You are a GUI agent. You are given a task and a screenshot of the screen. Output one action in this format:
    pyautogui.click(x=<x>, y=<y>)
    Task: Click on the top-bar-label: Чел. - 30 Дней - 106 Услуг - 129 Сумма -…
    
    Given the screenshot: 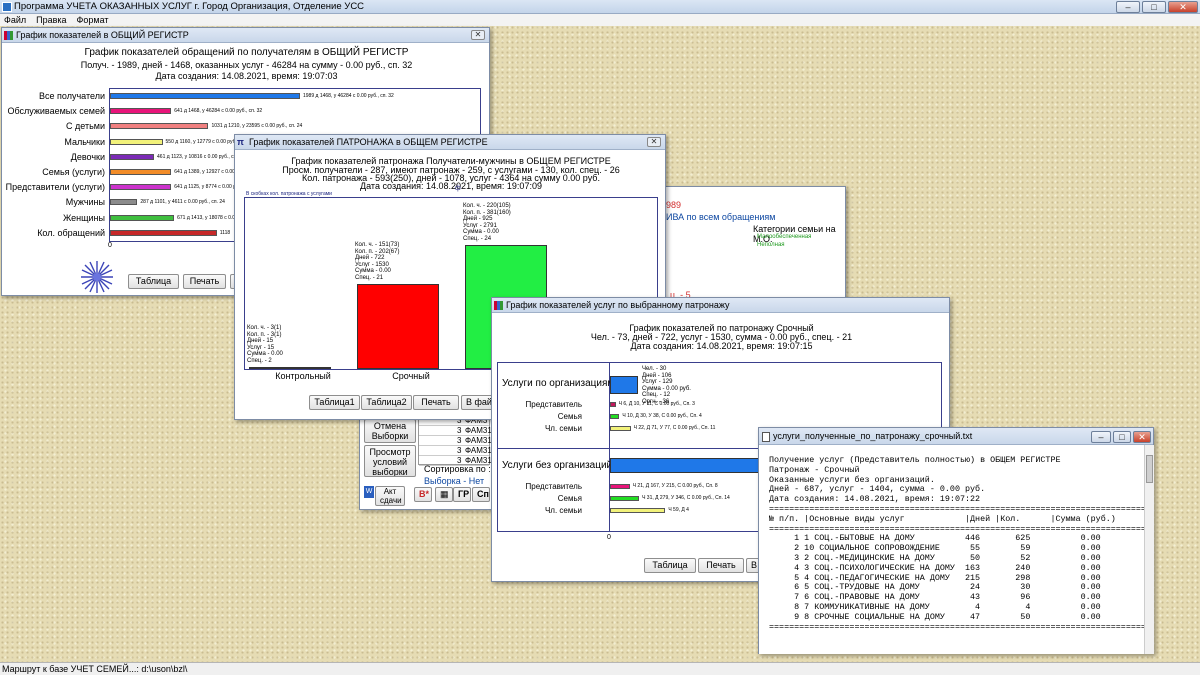 What is the action you would take?
    pyautogui.click(x=666, y=385)
    